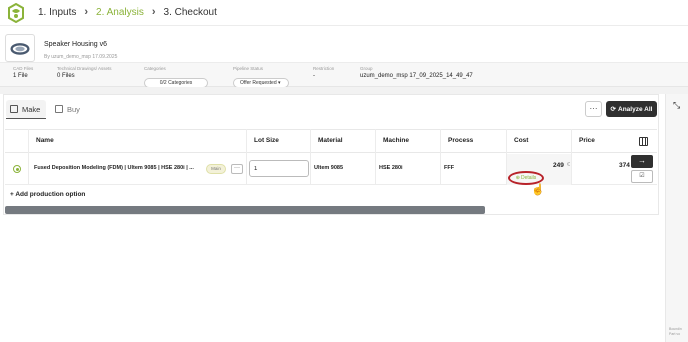 This screenshot has width=688, height=342. What do you see at coordinates (20, 76) in the screenshot?
I see `meta-value: 1 File` at bounding box center [20, 76].